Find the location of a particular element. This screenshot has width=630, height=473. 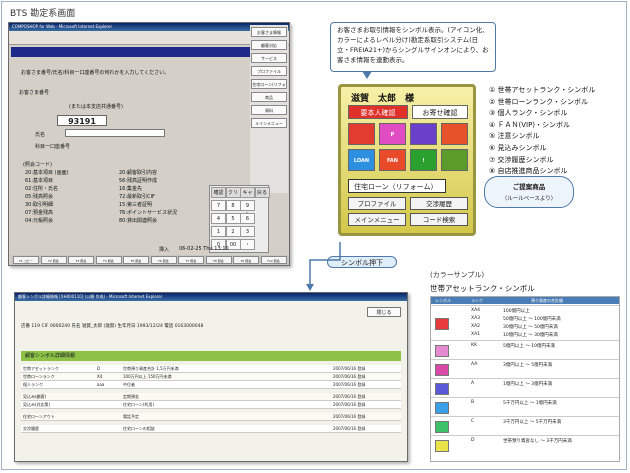

function-button: F2 照会 is located at coordinates (53, 260).